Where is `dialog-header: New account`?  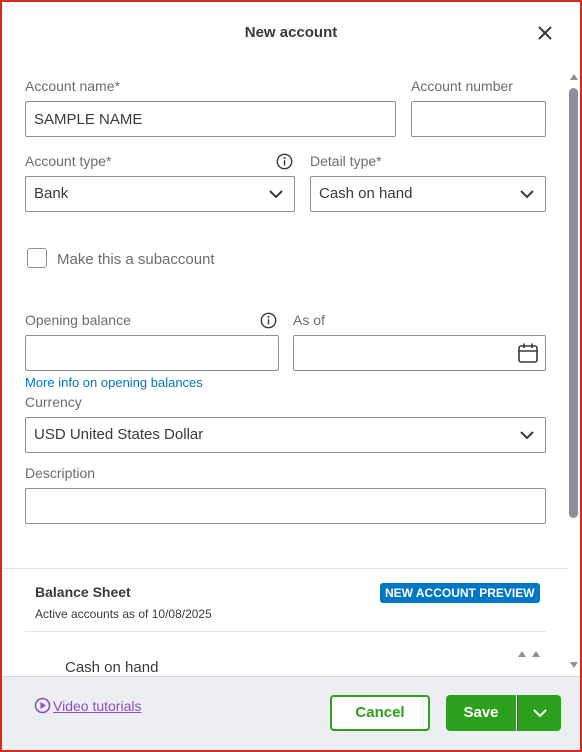
dialog-header: New account is located at coordinates (291, 33).